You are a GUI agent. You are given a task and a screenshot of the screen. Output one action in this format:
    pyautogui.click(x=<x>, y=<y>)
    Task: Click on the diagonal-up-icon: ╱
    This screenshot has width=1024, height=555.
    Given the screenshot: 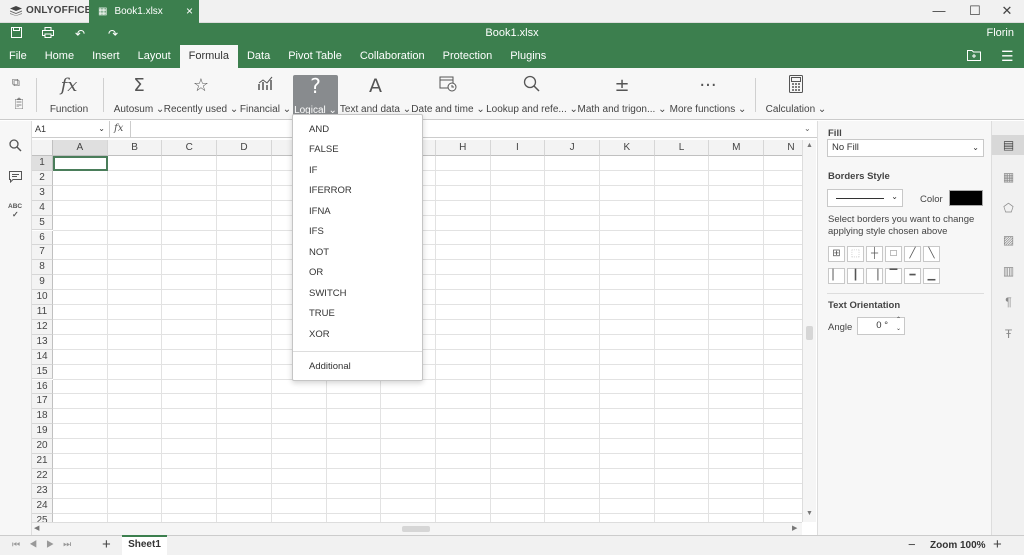 What is the action you would take?
    pyautogui.click(x=912, y=254)
    